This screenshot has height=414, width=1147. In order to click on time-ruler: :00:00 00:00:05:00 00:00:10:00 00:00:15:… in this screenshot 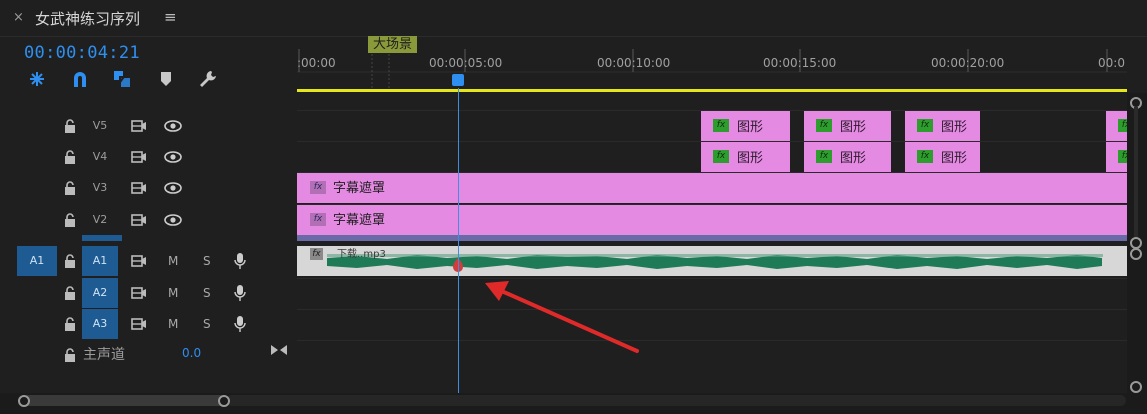, I will do `click(712, 64)`.